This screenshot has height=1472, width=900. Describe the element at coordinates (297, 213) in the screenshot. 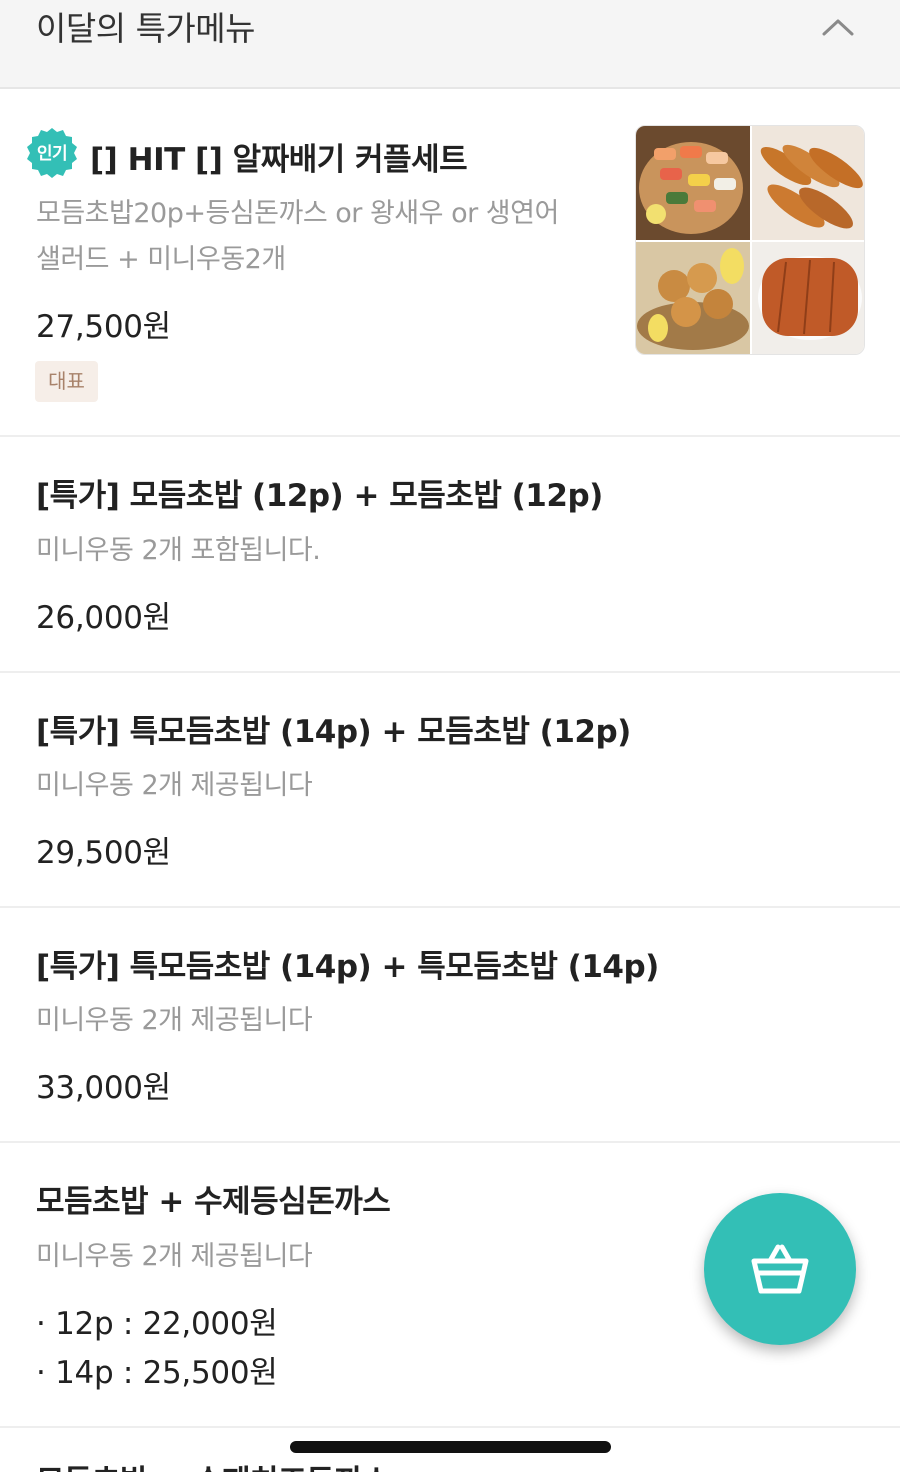

I see `item-description-line-1: 모듬초밥20p+등심돈까스 or 왕새우 or 생연어` at that location.